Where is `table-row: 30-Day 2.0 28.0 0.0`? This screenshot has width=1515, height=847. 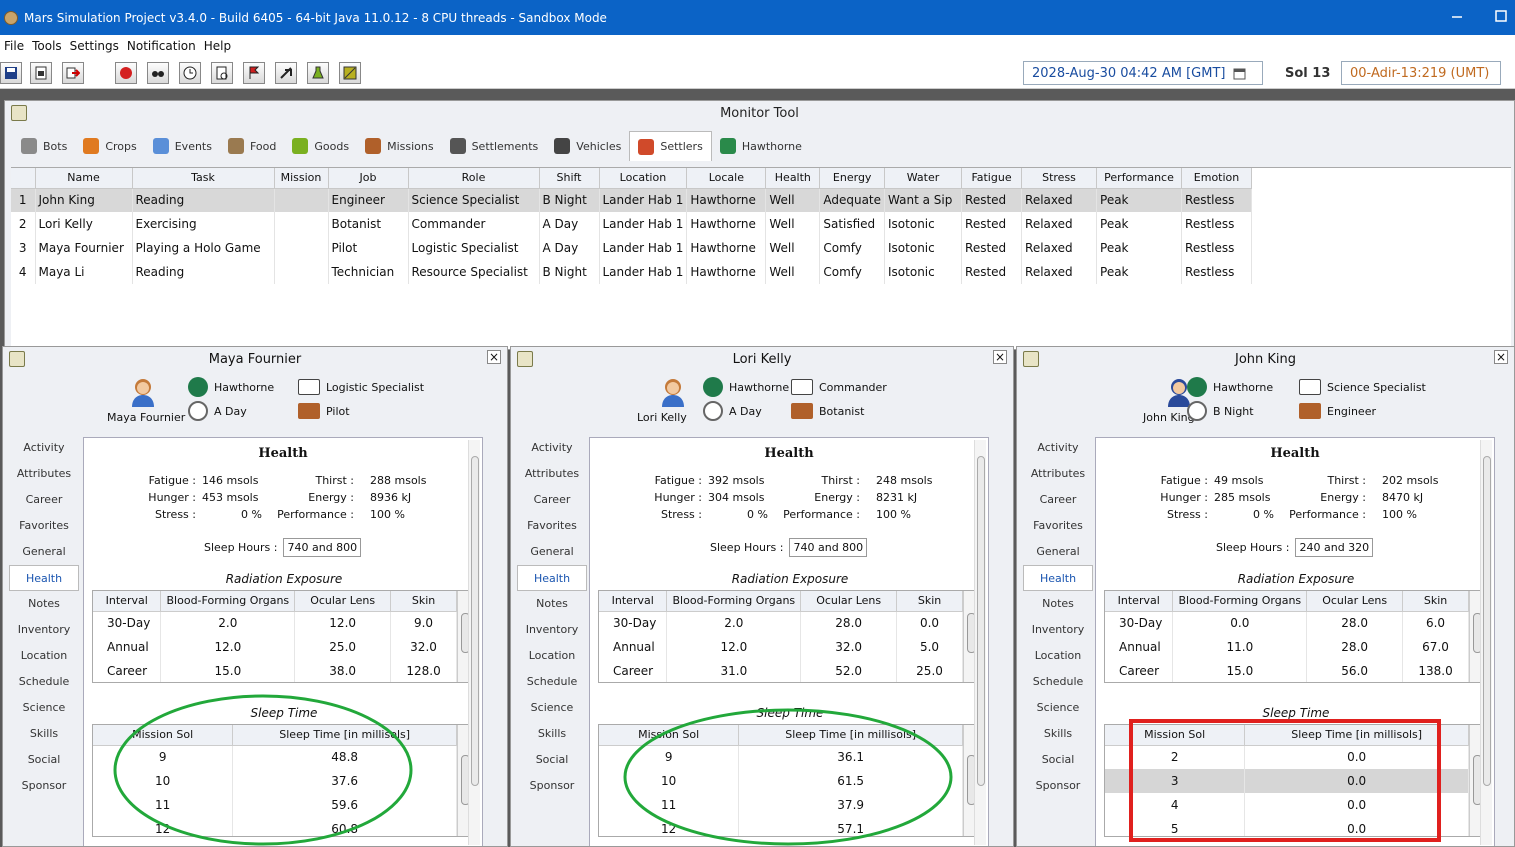 table-row: 30-Day 2.0 28.0 0.0 is located at coordinates (781, 623).